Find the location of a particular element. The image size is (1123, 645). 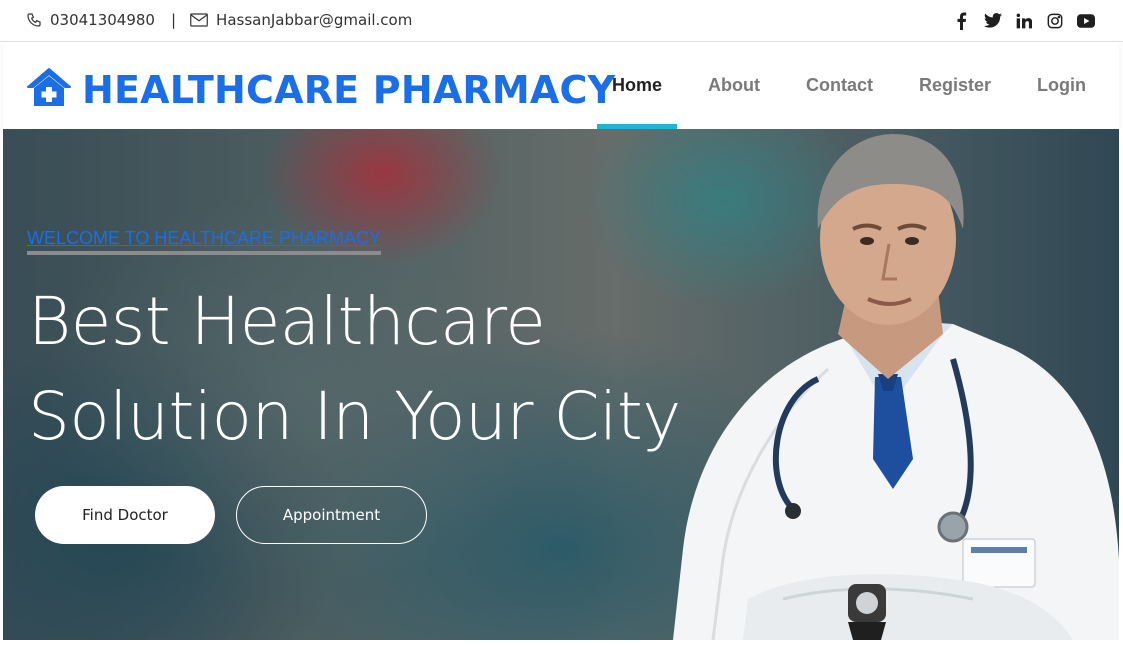

instagram-icon is located at coordinates (1054, 20).